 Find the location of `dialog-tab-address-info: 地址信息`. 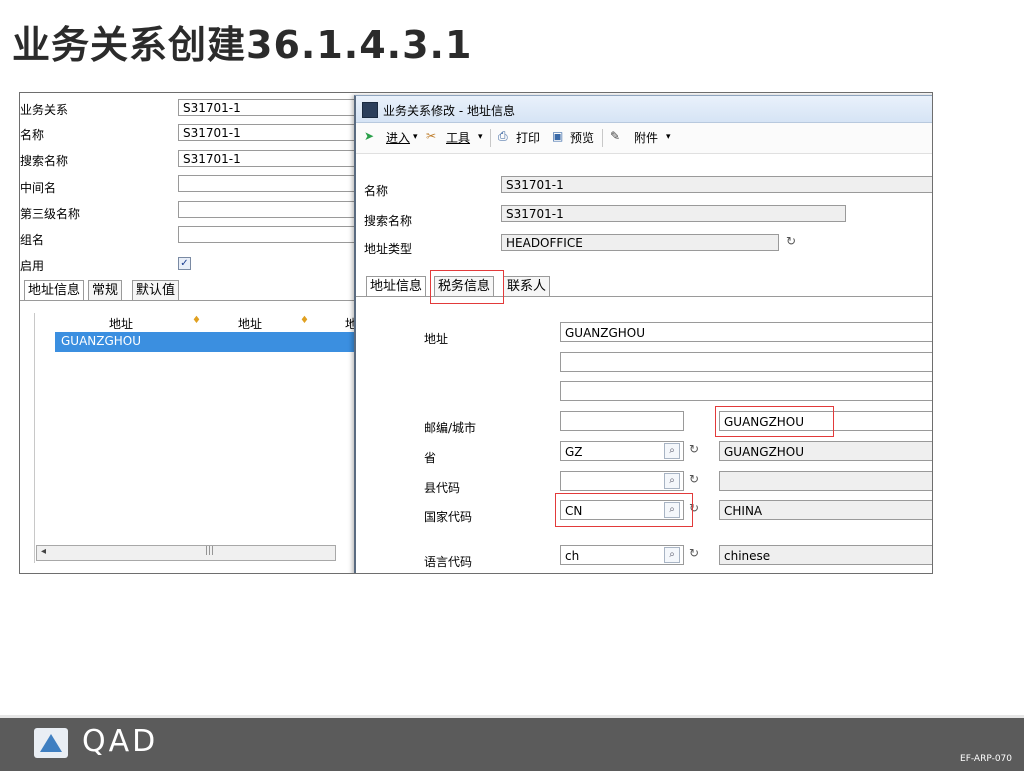

dialog-tab-address-info: 地址信息 is located at coordinates (396, 286).